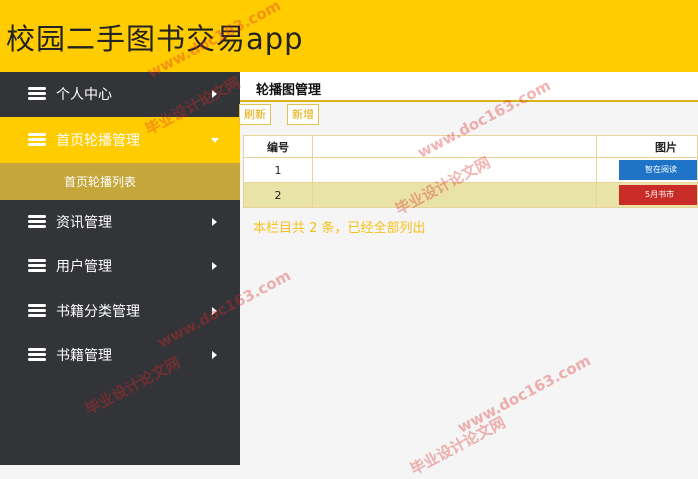 The height and width of the screenshot is (479, 698). I want to click on page-title: 轮播图管理, so click(289, 90).